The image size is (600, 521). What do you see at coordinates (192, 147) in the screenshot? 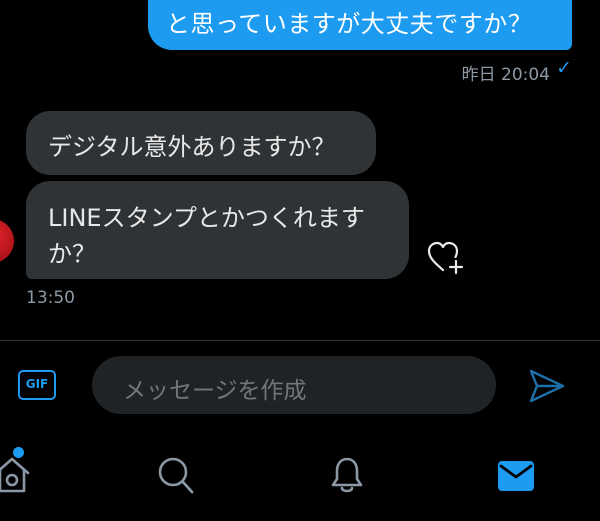
I see `incoming-message-text: デジタル意外ありますか？` at bounding box center [192, 147].